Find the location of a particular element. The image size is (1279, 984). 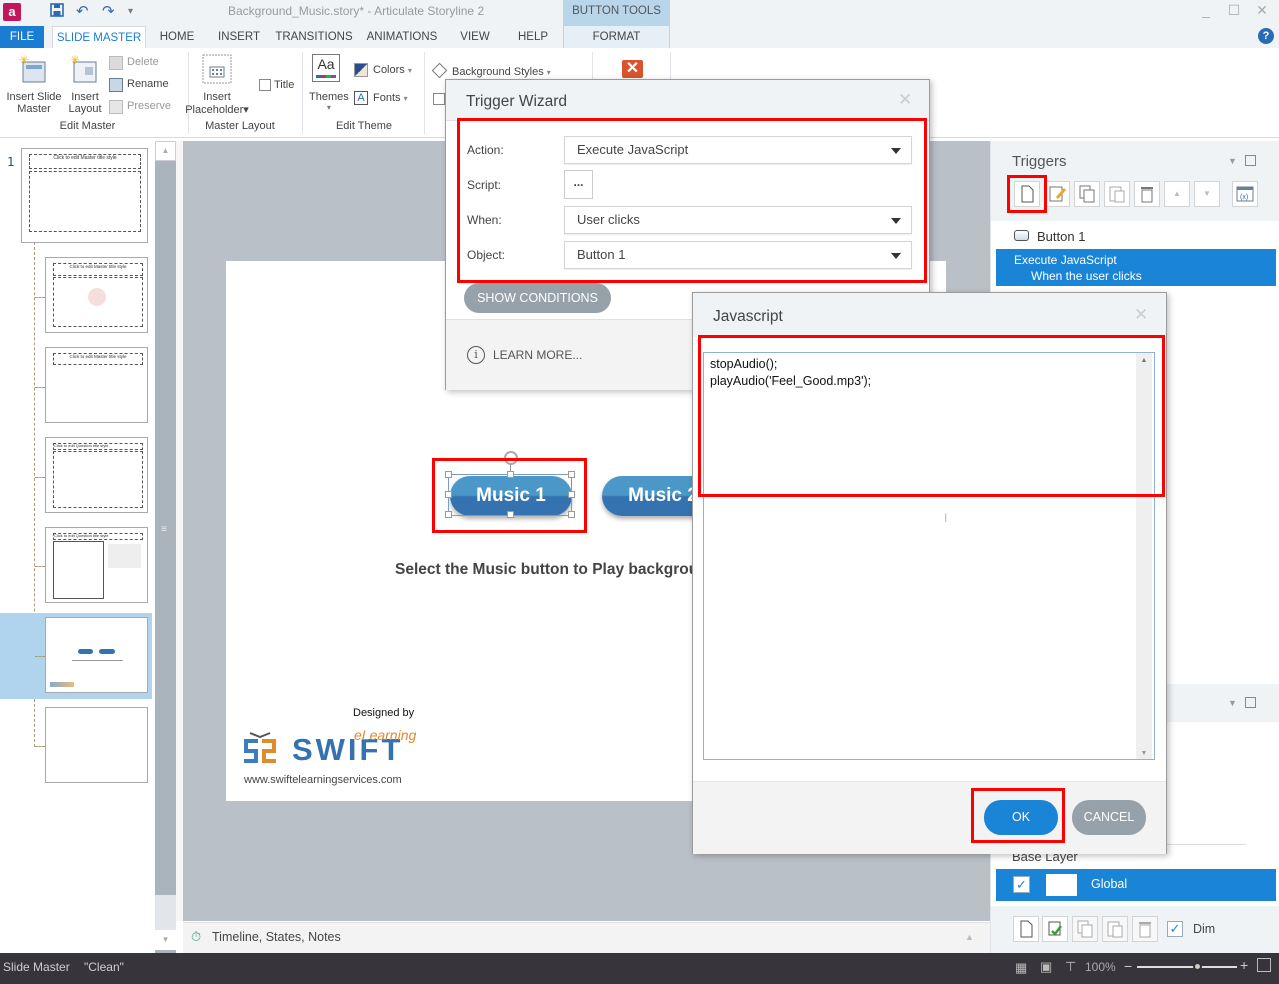

duplicate-layer-button is located at coordinates (1055, 929).